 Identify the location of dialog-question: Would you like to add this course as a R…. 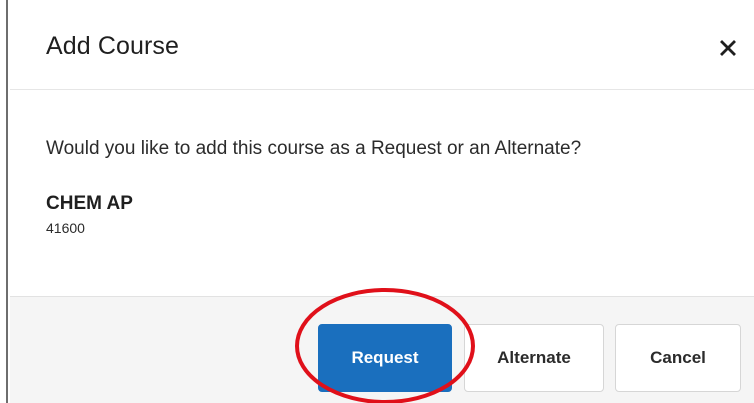
(314, 148).